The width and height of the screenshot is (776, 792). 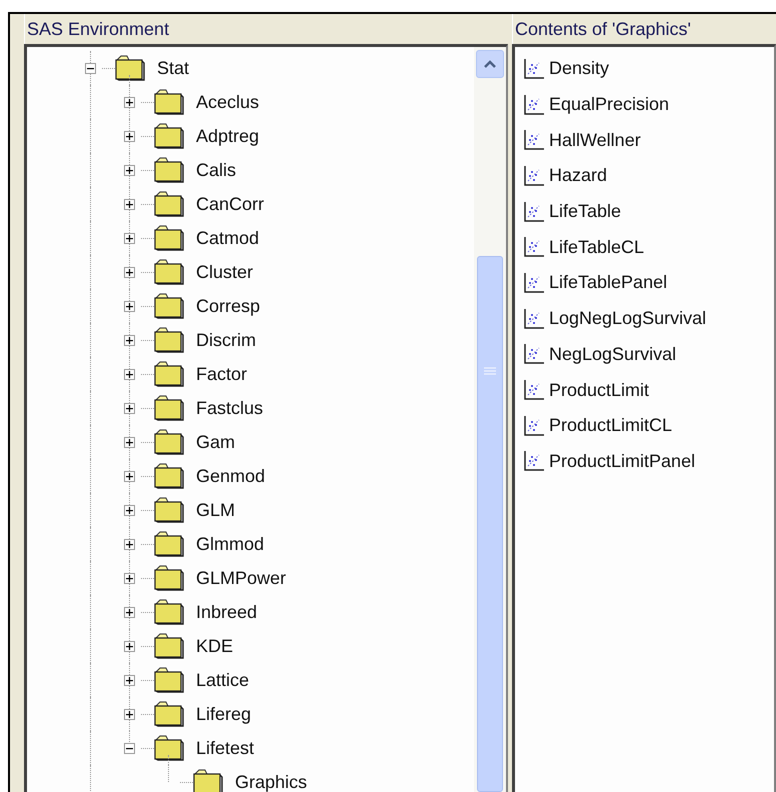 I want to click on tree-item: Factor, so click(x=222, y=374).